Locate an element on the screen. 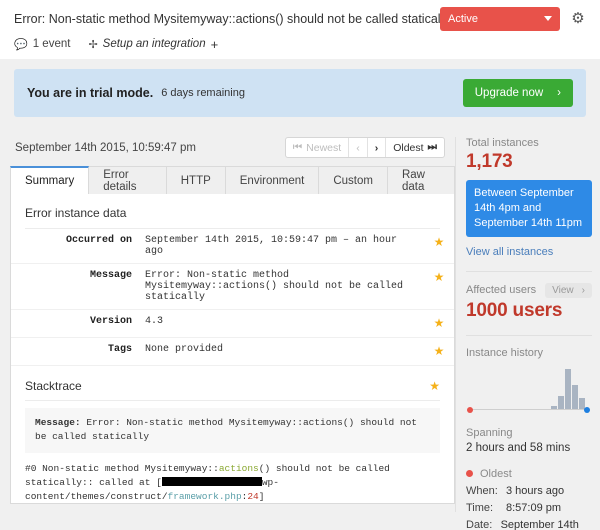  tab-label: Custom is located at coordinates (353, 180).